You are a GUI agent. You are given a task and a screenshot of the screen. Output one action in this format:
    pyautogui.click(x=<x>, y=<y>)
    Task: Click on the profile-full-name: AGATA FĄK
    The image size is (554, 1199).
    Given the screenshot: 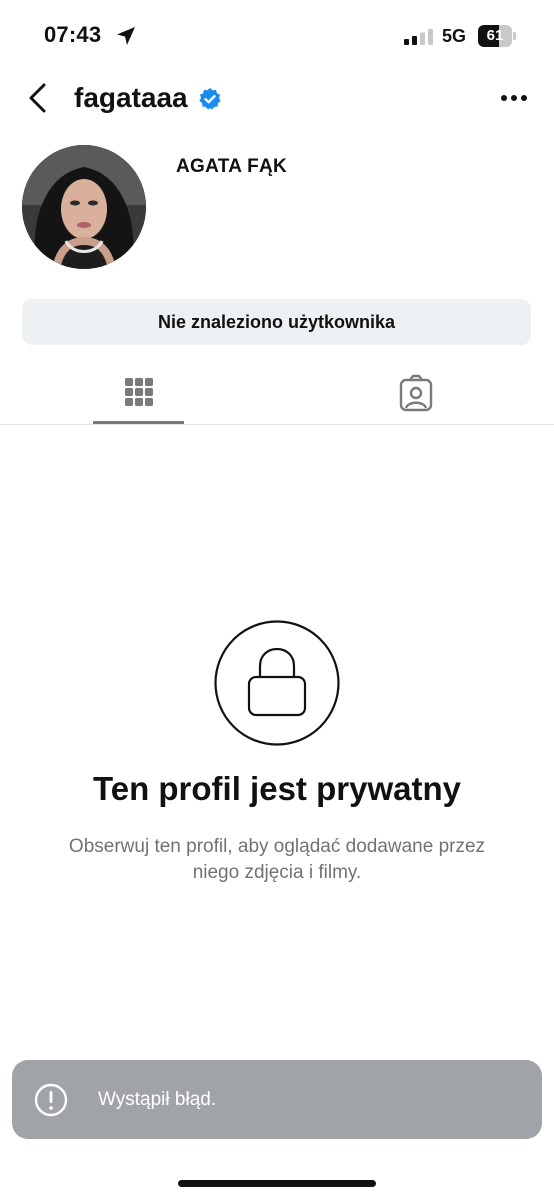 What is the action you would take?
    pyautogui.click(x=232, y=166)
    